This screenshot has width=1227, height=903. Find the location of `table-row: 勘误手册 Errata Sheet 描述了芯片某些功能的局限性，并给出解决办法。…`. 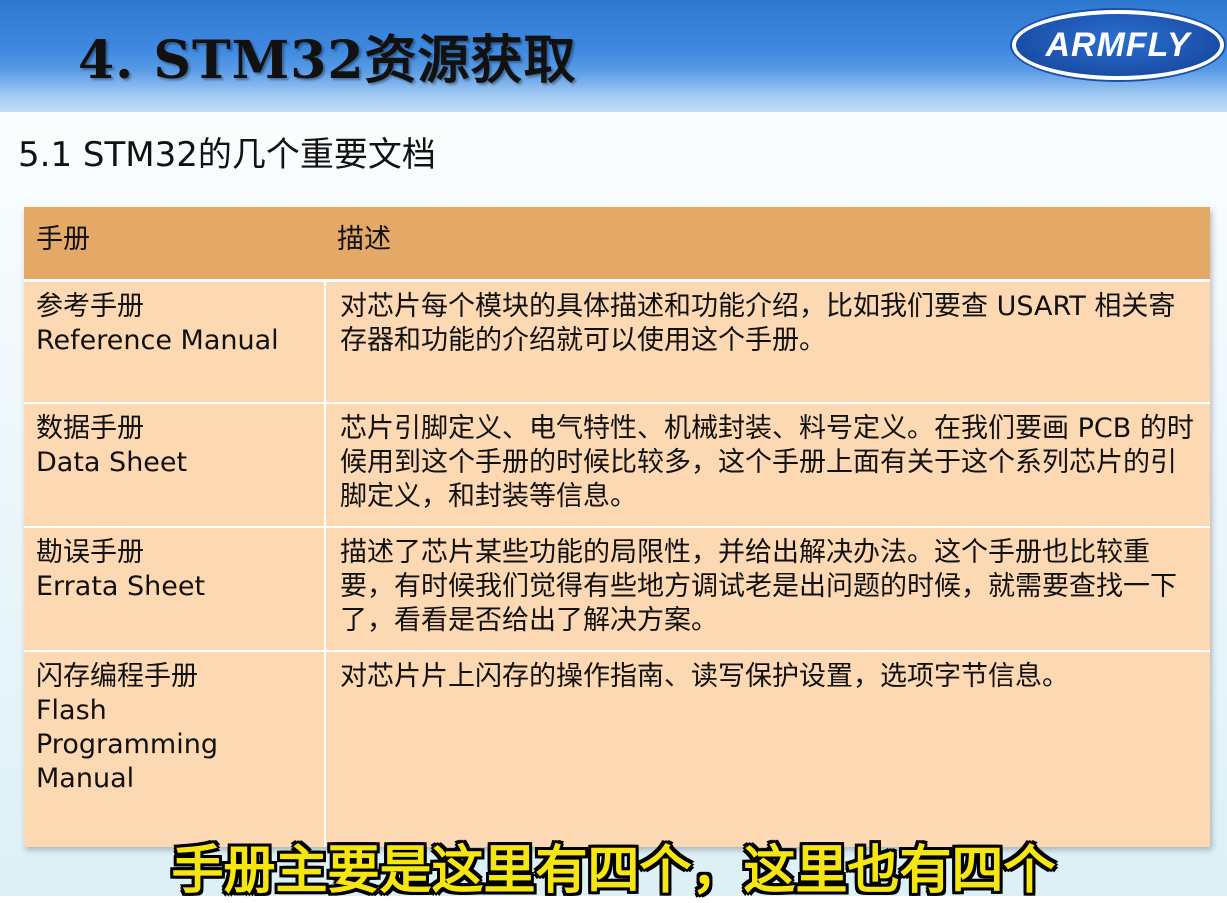

table-row: 勘误手册 Errata Sheet 描述了芯片某些功能的局限性，并给出解决办法。… is located at coordinates (617, 588).